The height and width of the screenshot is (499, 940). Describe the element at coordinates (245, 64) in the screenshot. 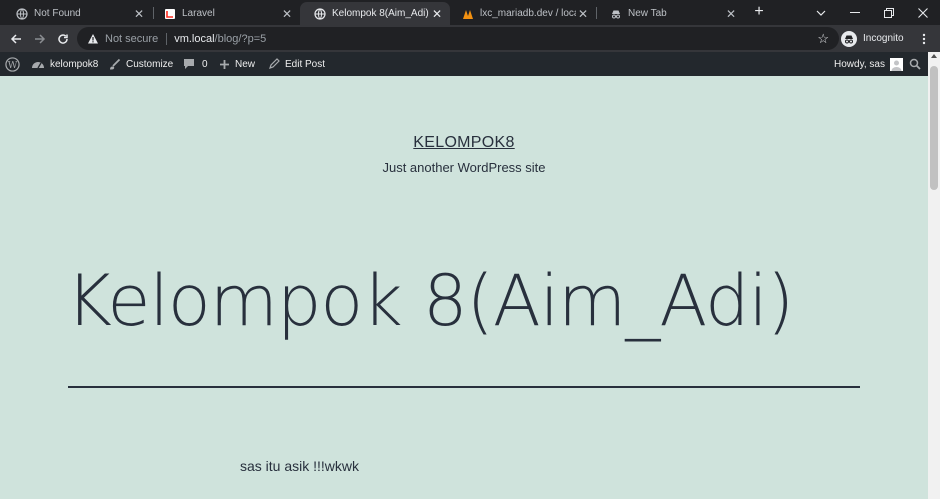

I see `new-label: New` at that location.